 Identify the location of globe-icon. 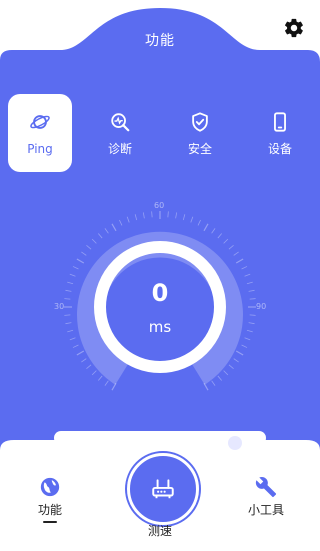
(50, 487).